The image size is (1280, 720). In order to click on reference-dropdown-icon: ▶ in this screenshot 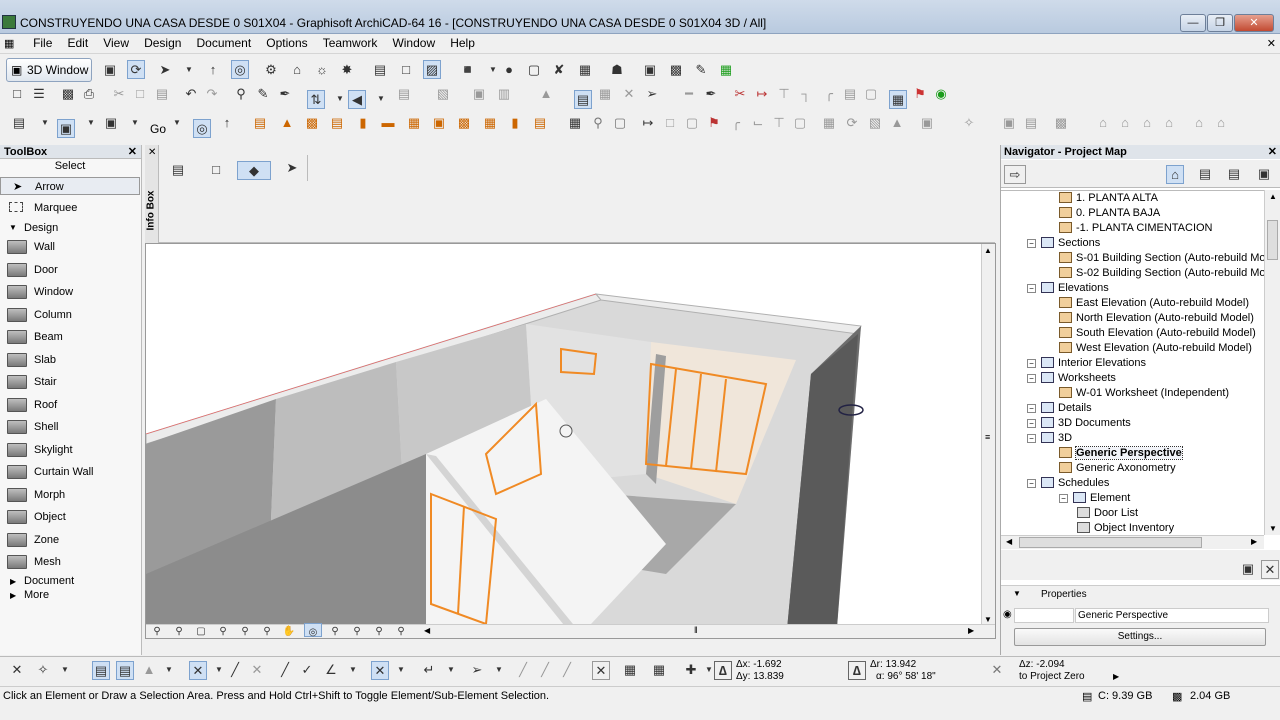, I will do `click(1116, 676)`.